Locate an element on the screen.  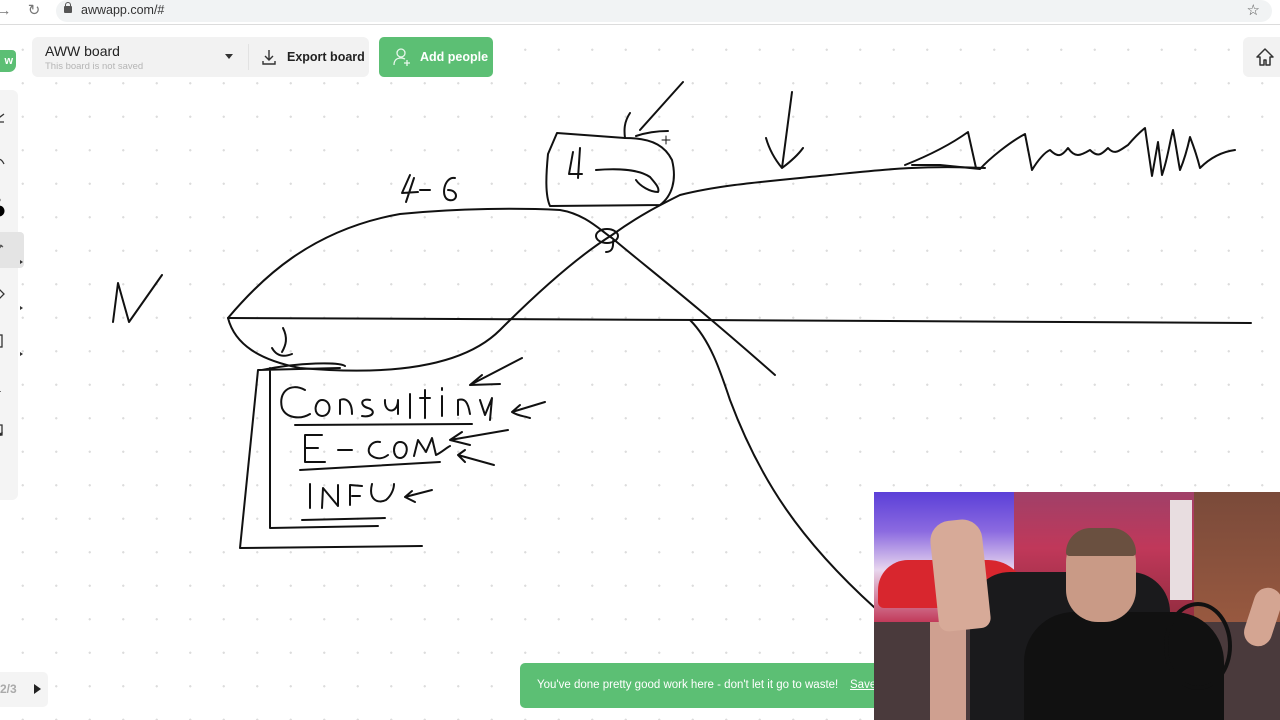
webcam-overlay is located at coordinates (1077, 606).